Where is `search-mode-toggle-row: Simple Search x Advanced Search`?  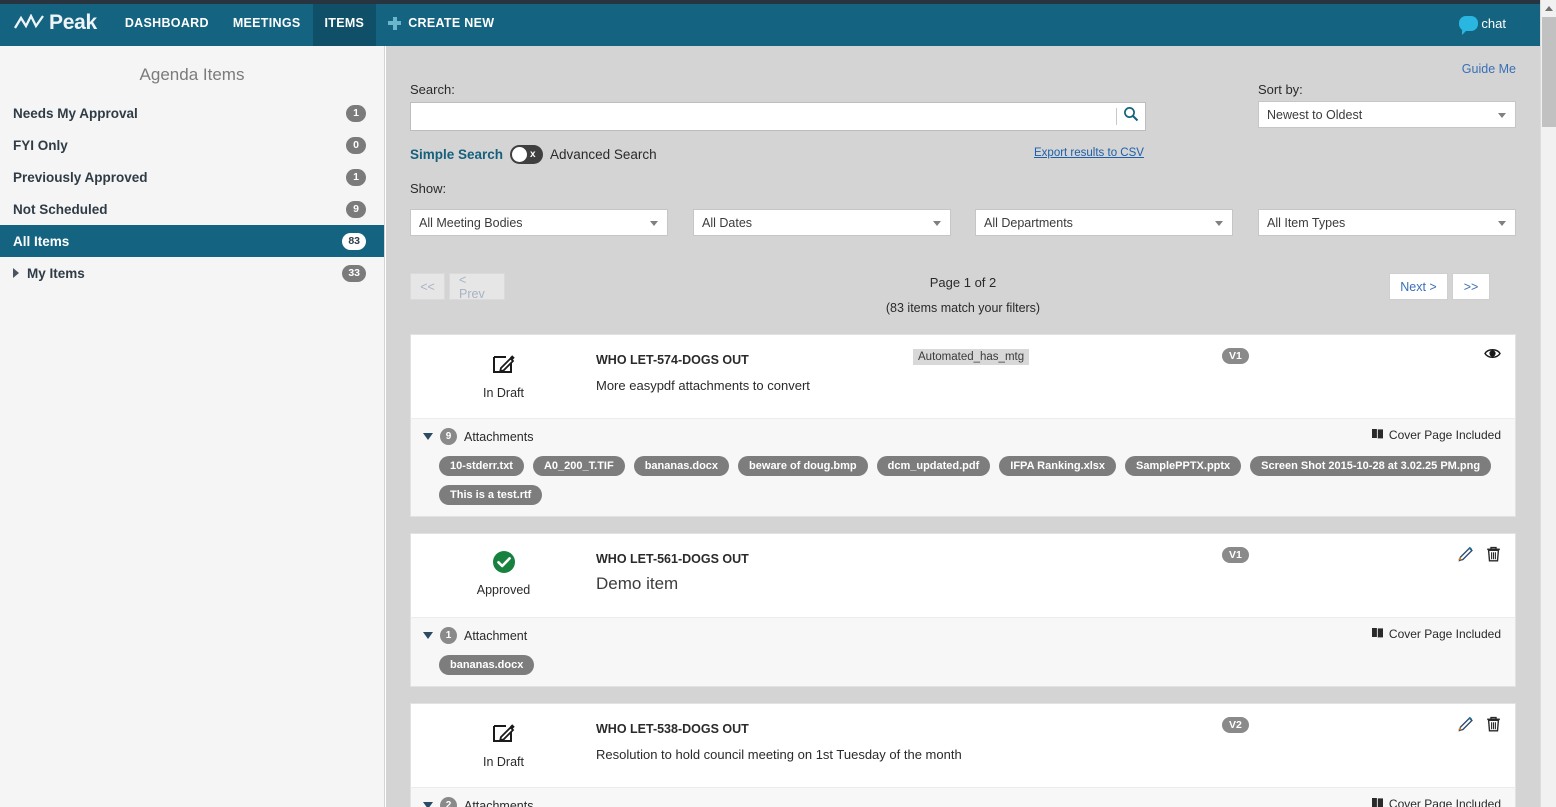
search-mode-toggle-row: Simple Search x Advanced Search is located at coordinates (533, 154).